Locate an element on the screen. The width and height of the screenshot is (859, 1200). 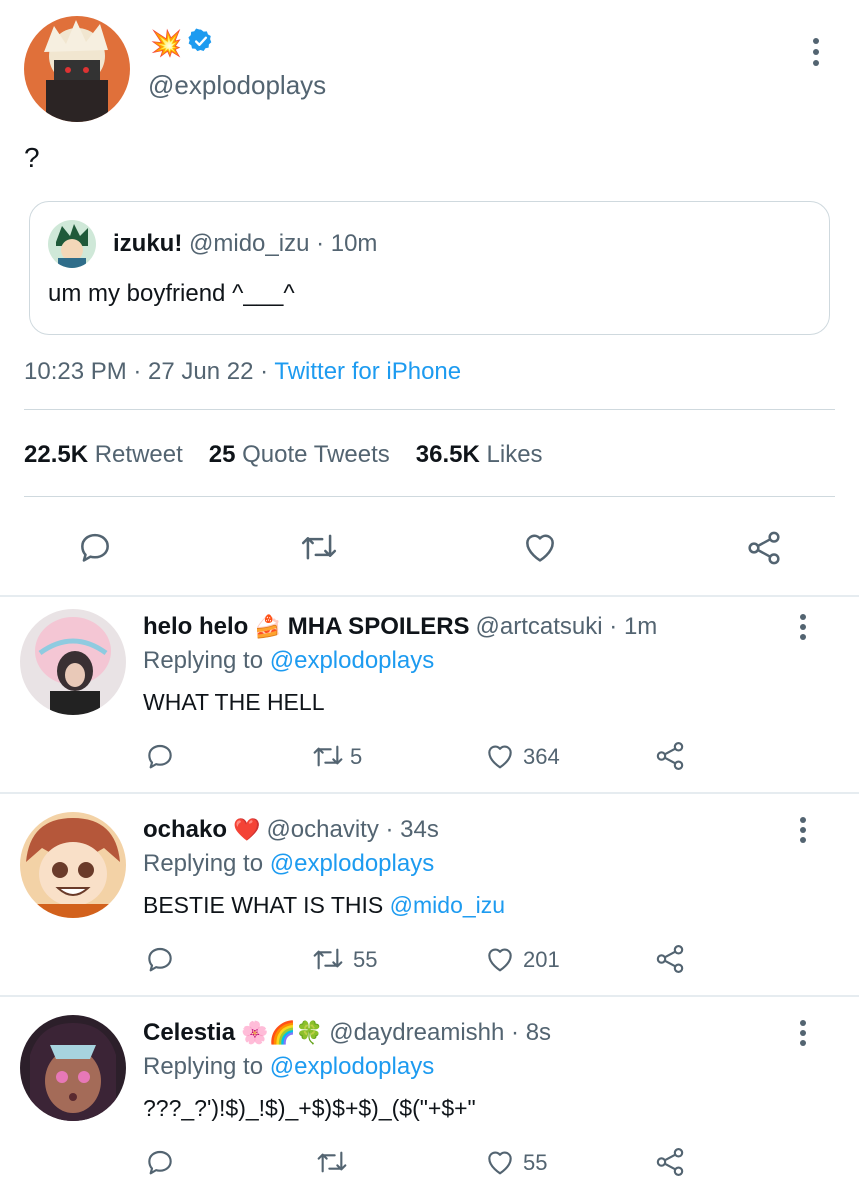
tweet-action-bar is located at coordinates (429, 550).